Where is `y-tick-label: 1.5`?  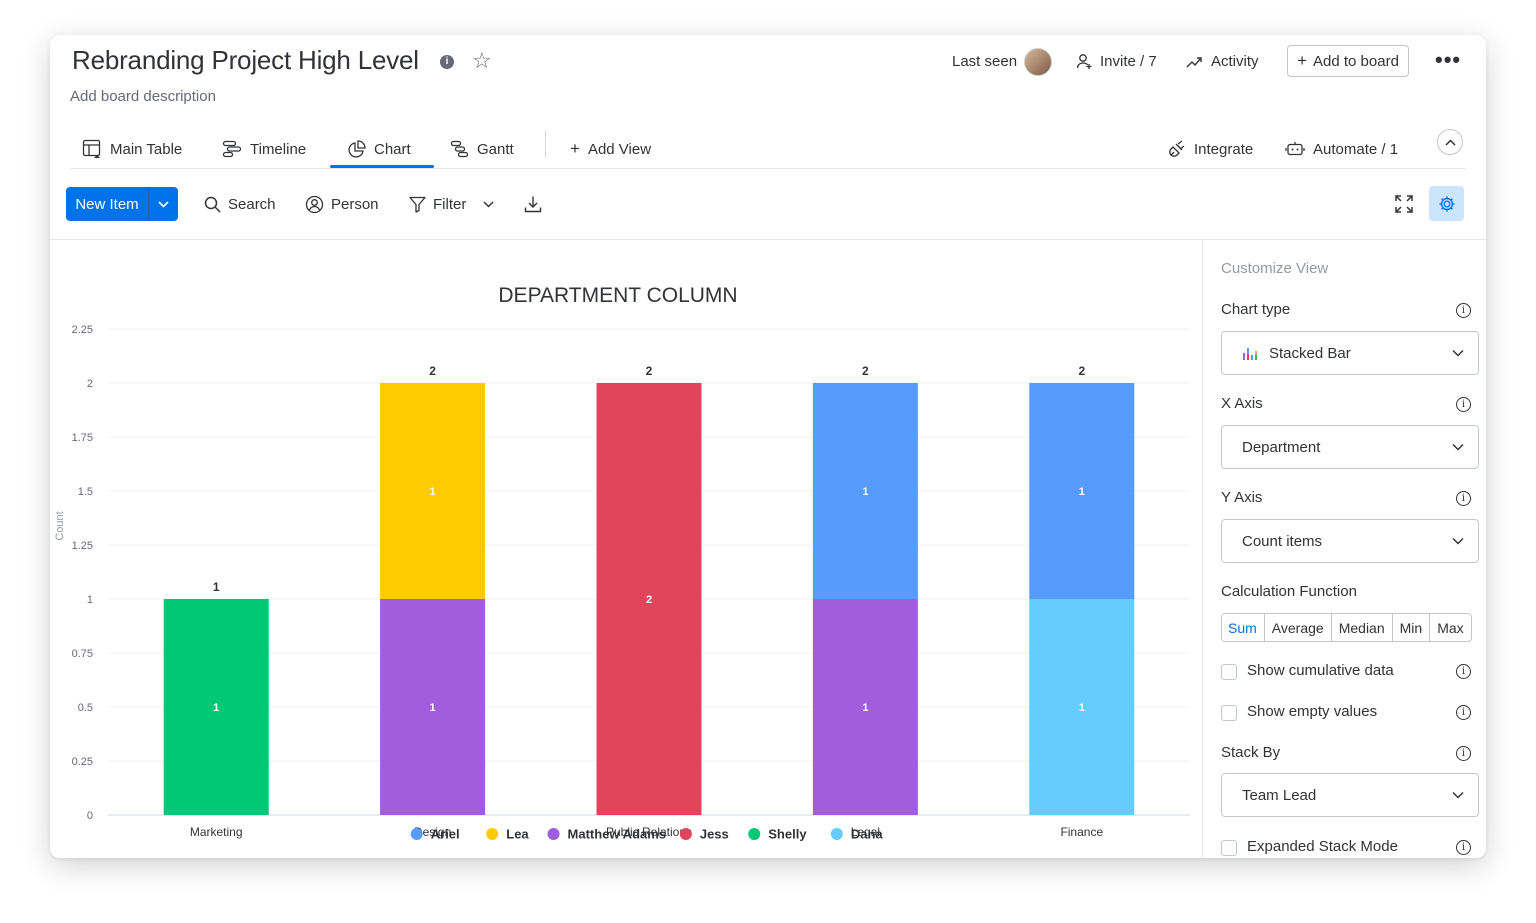
y-tick-label: 1.5 is located at coordinates (85, 492).